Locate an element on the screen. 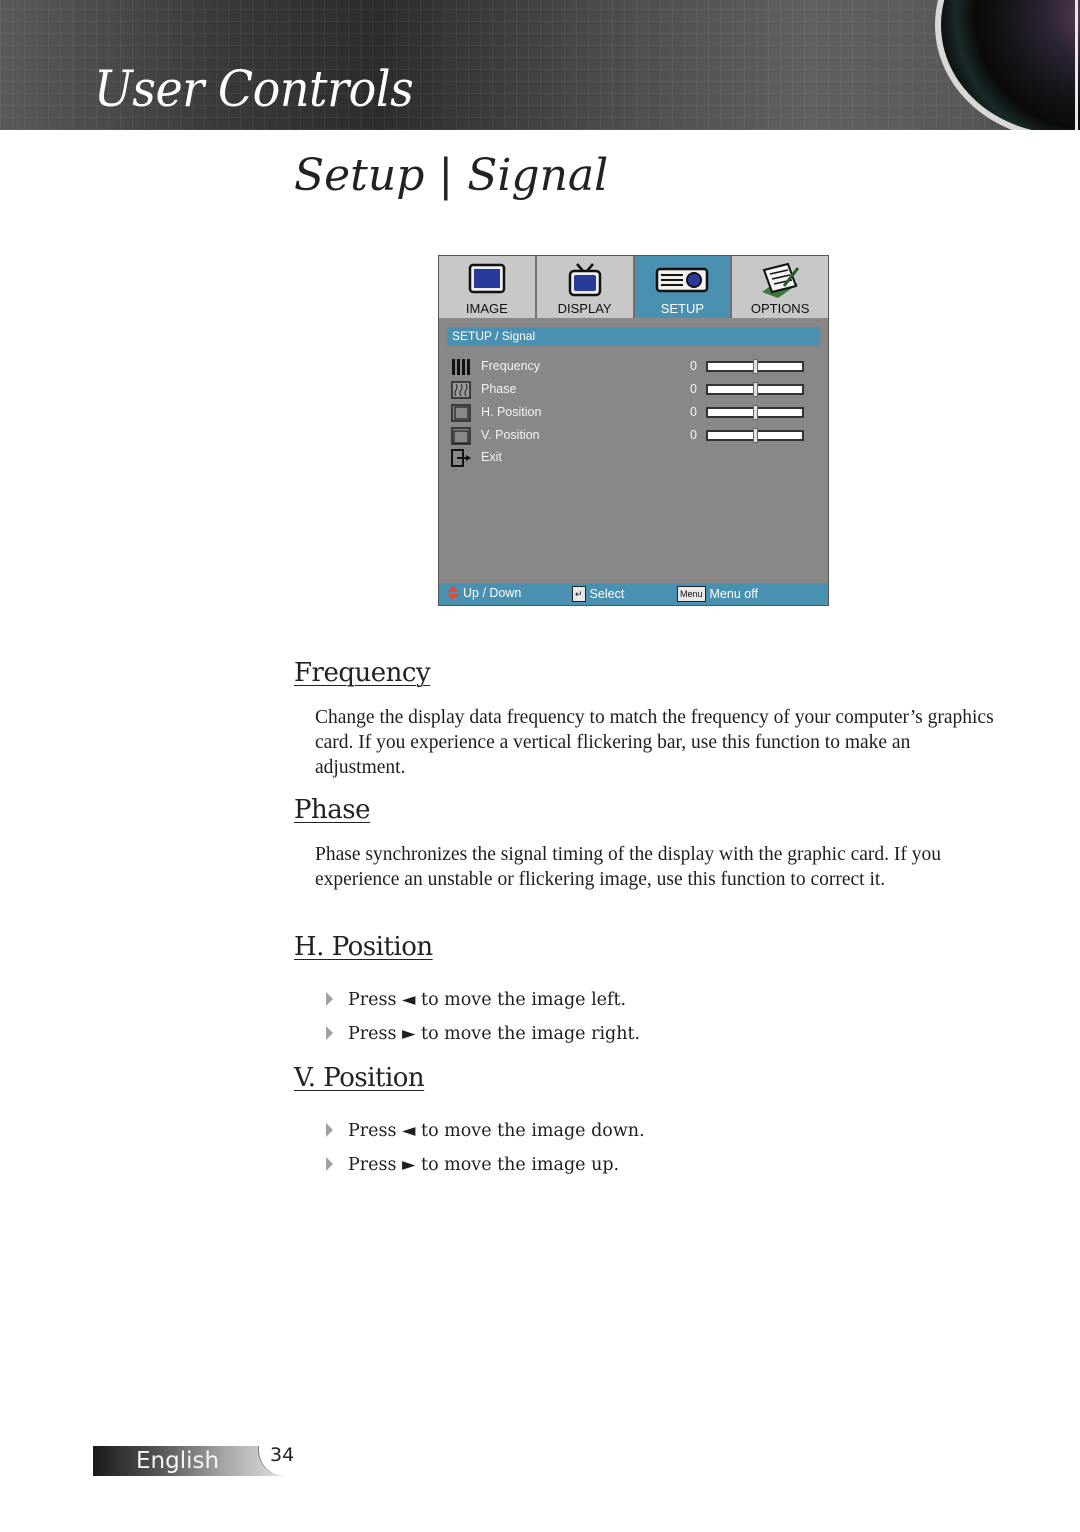  list-item: Press ► to move the image right. is located at coordinates (483, 1034).